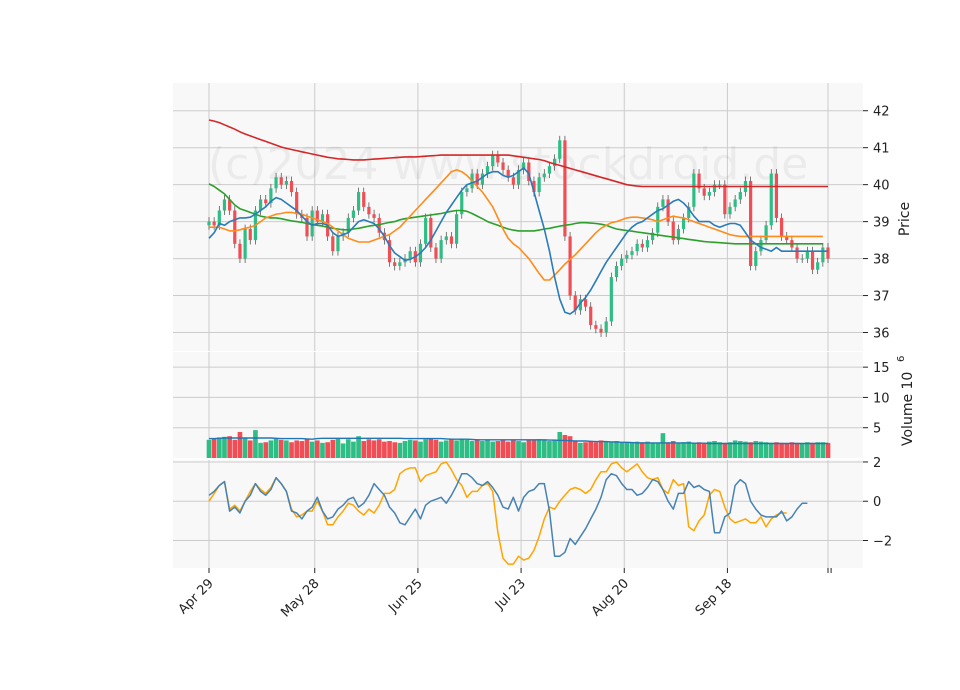 This screenshot has height=690, width=960. Describe the element at coordinates (300, 598) in the screenshot. I see `x-tick-label: May 28` at that location.